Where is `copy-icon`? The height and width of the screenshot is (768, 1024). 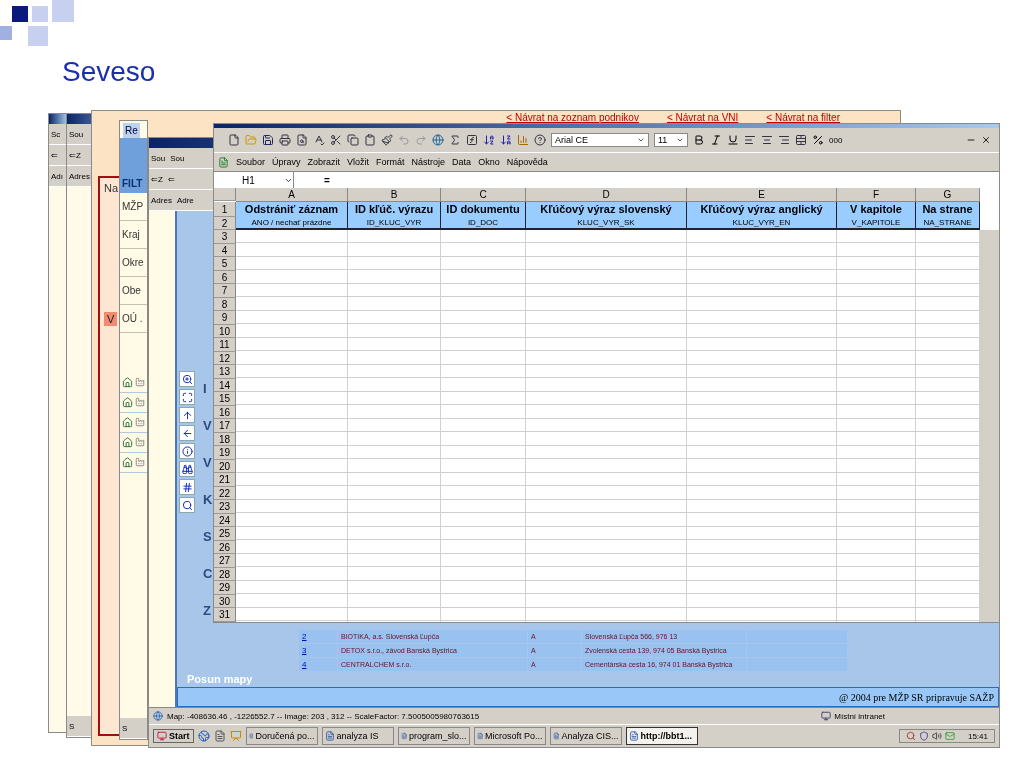 copy-icon is located at coordinates (353, 140).